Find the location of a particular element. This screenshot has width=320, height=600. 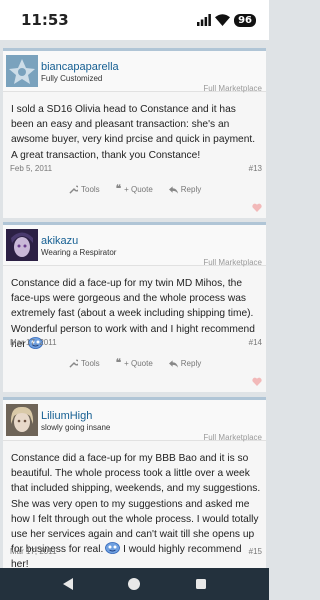

user-title: slowly going insane is located at coordinates (76, 427).